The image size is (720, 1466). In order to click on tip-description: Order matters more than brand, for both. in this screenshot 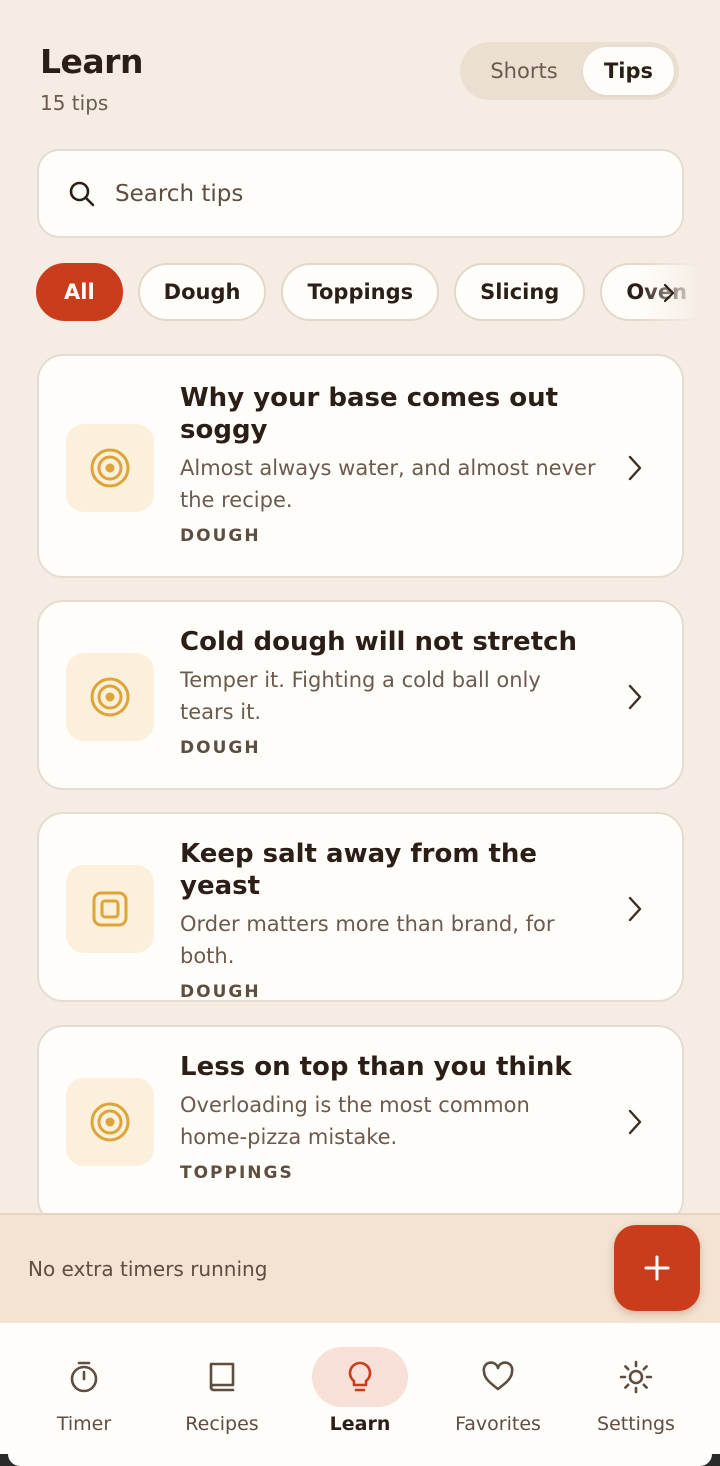, I will do `click(367, 940)`.